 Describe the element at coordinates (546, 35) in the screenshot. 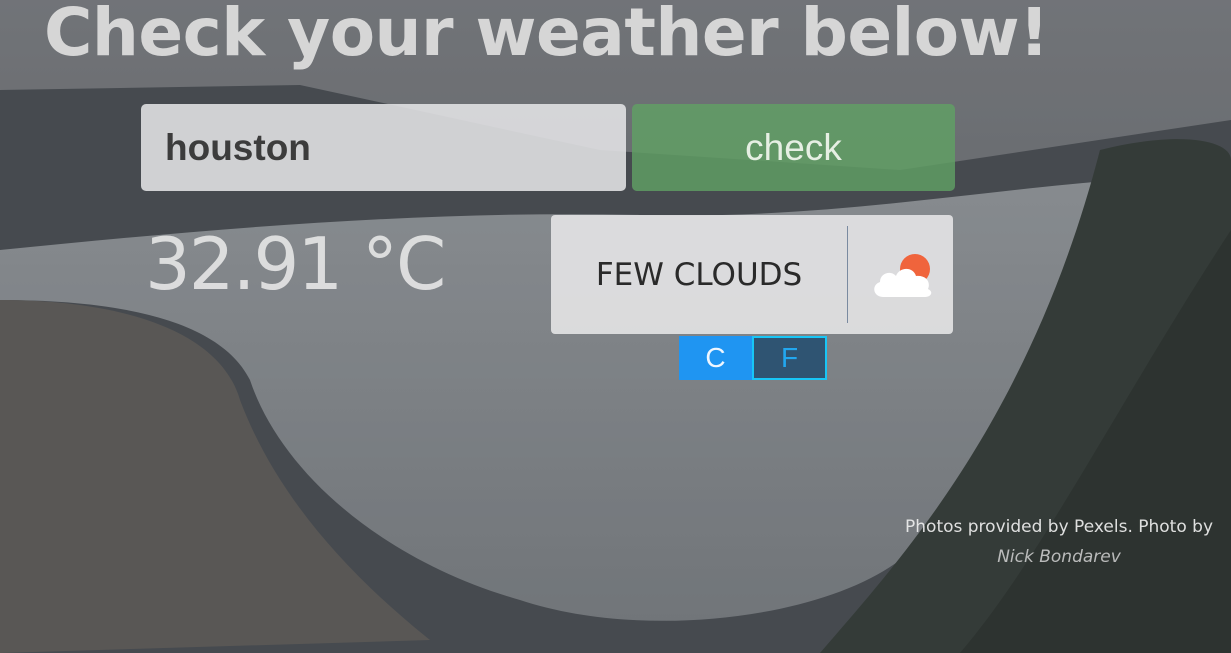

I see `page-title: Check your weather below!` at that location.